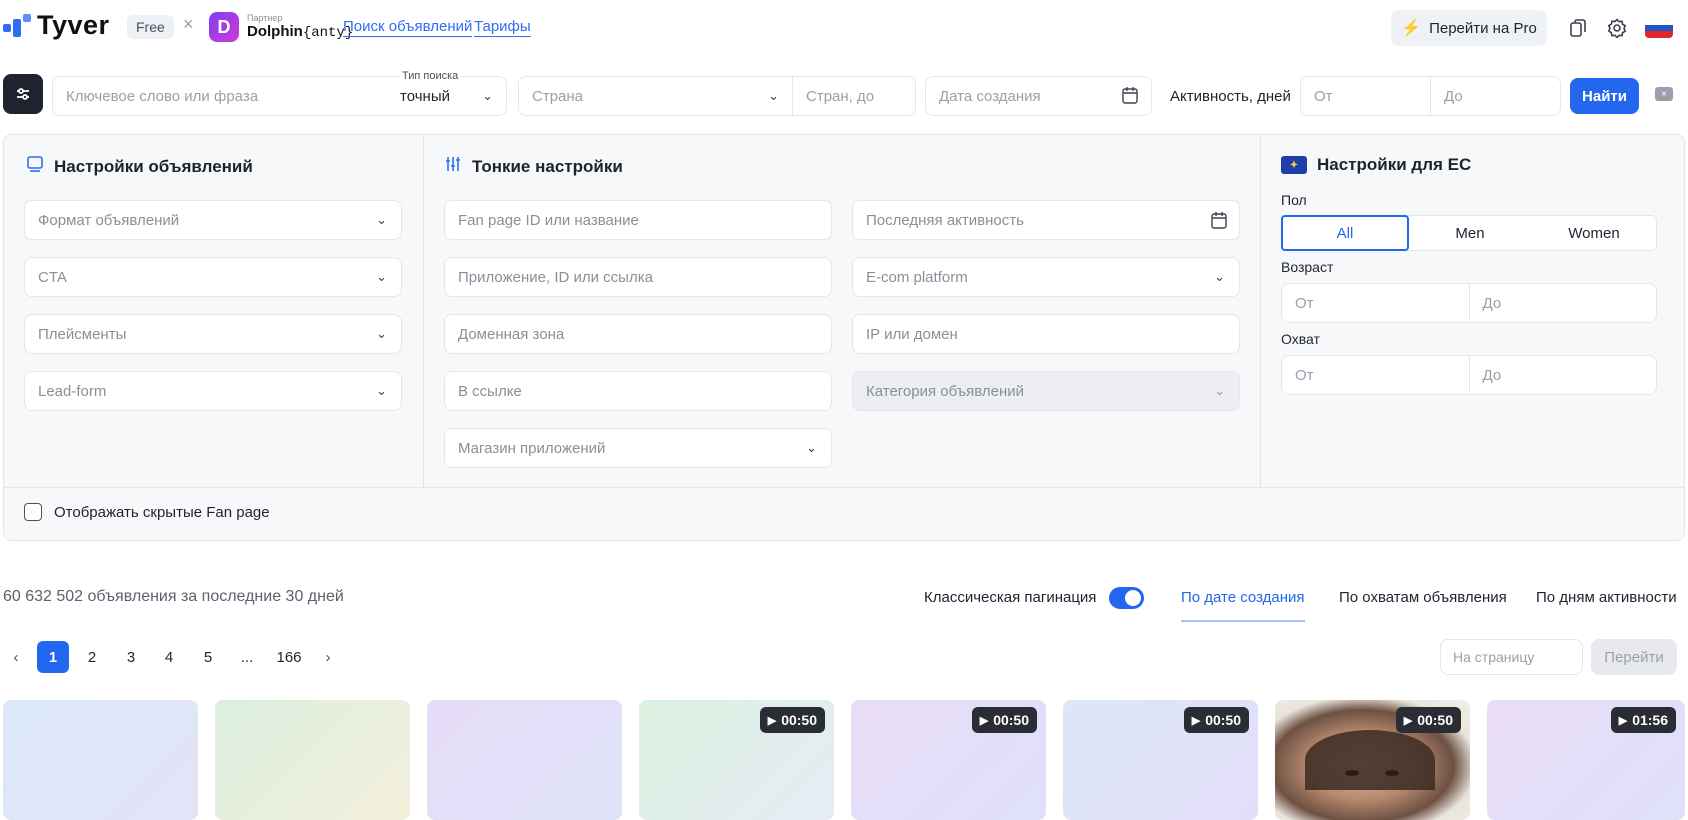 Image resolution: width=1688 pixels, height=820 pixels. I want to click on last-activity-input: Последняя активность, so click(1046, 220).